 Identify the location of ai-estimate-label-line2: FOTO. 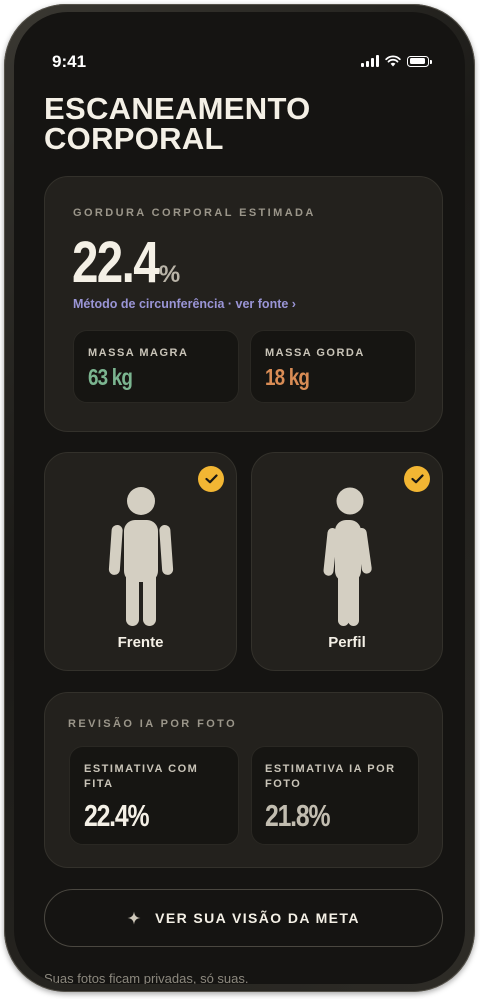
(283, 784).